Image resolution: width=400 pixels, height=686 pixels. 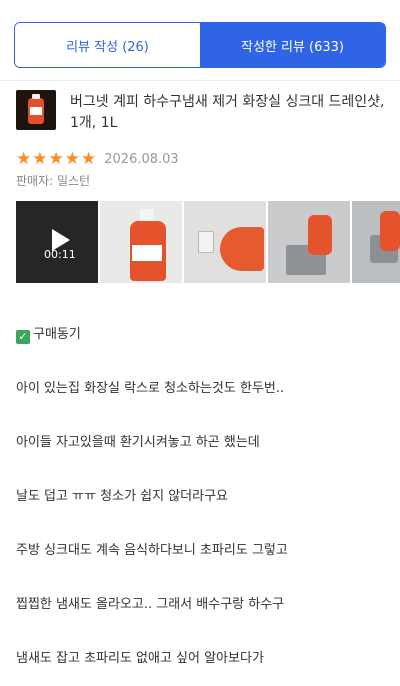 I want to click on product-bottle-image, so click(x=36, y=109).